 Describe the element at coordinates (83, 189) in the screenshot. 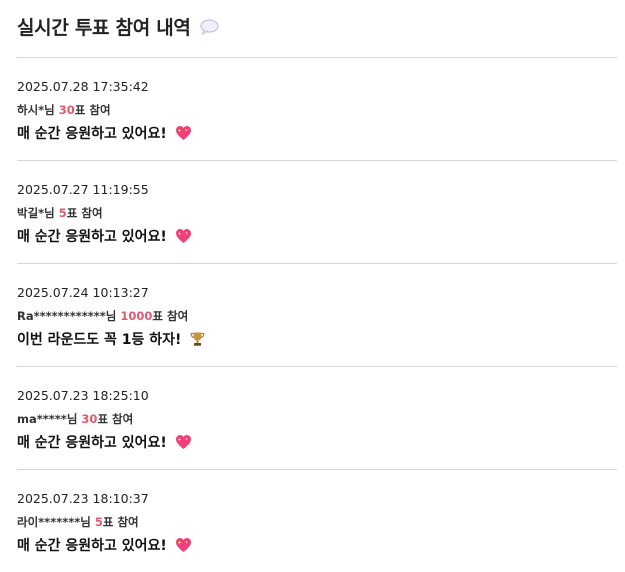

I see `vote-timestamp: 2025.07.27 11:19:55` at that location.